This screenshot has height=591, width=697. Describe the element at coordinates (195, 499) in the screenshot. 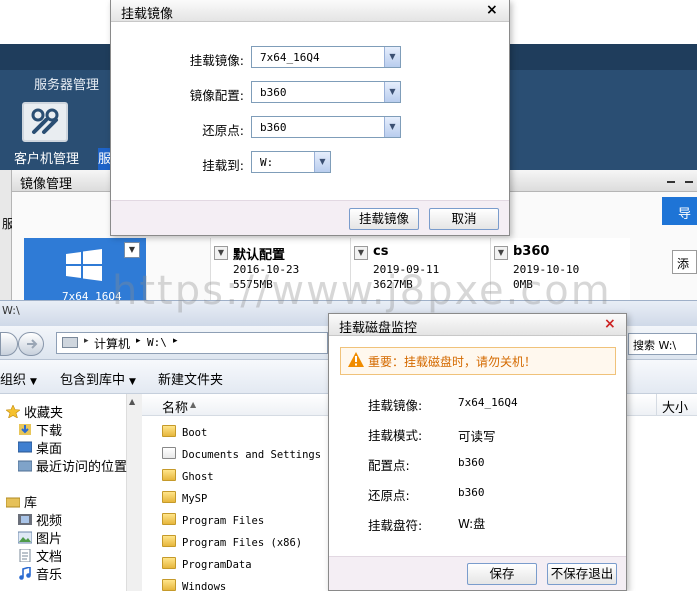

I see `file-name: MySP` at that location.